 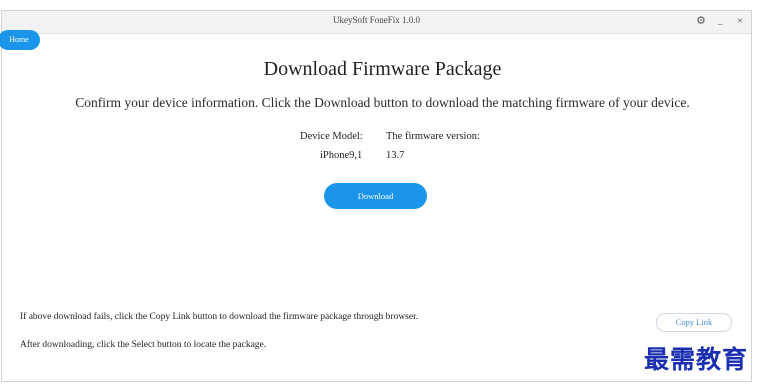 I want to click on device-model-label: Device Model:, so click(x=331, y=136).